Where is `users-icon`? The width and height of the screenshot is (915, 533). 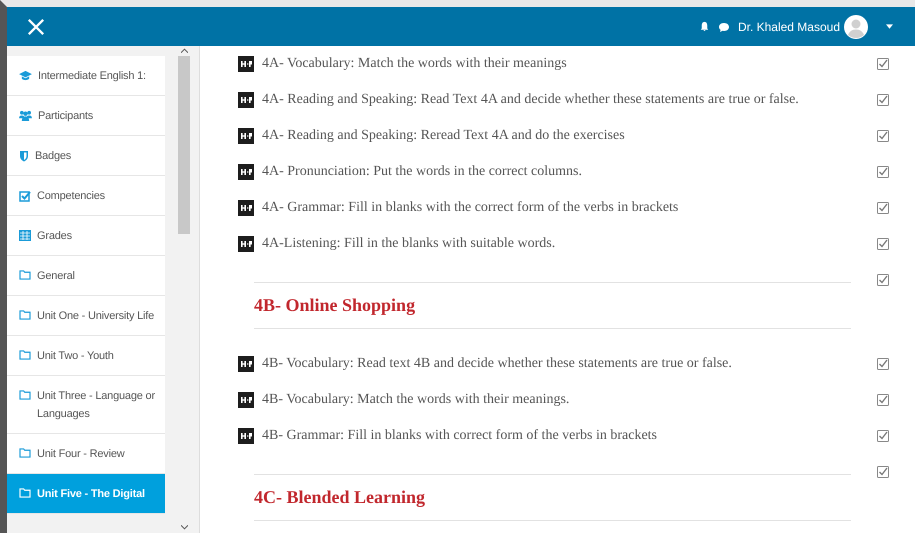
users-icon is located at coordinates (25, 115).